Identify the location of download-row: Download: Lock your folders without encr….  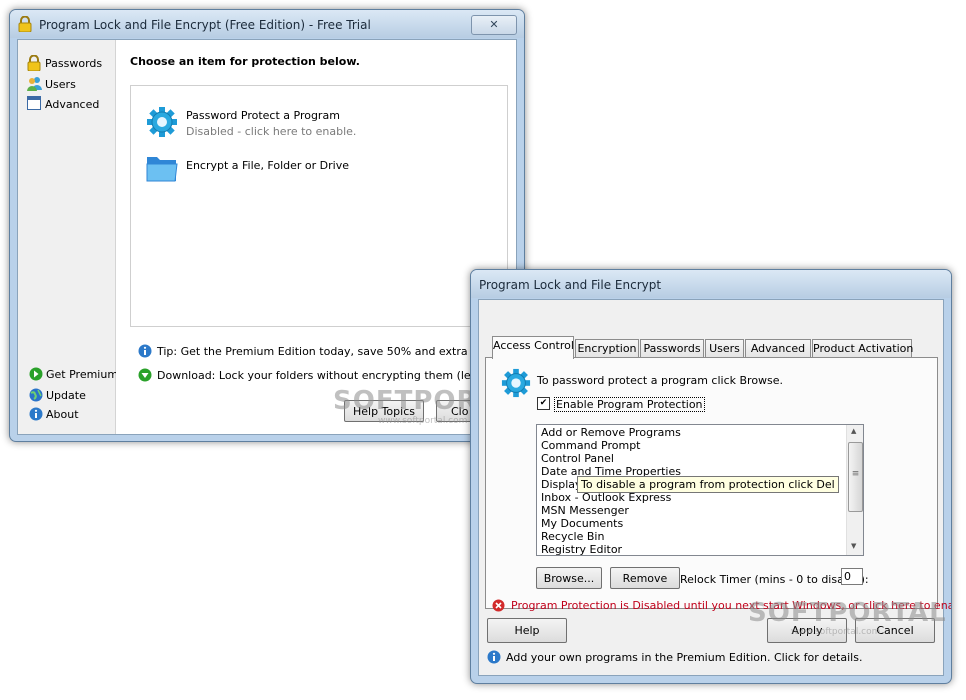
(327, 376).